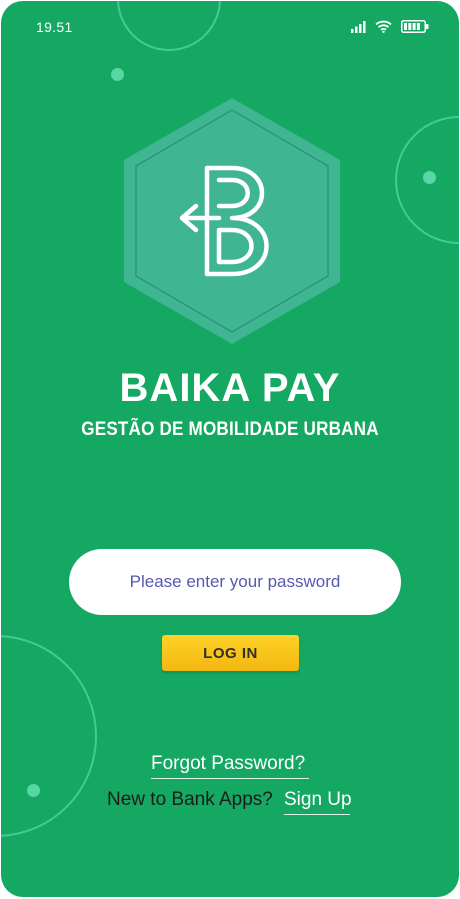 This screenshot has width=460, height=899. I want to click on forgot-password-link: Forgot Password?, so click(230, 766).